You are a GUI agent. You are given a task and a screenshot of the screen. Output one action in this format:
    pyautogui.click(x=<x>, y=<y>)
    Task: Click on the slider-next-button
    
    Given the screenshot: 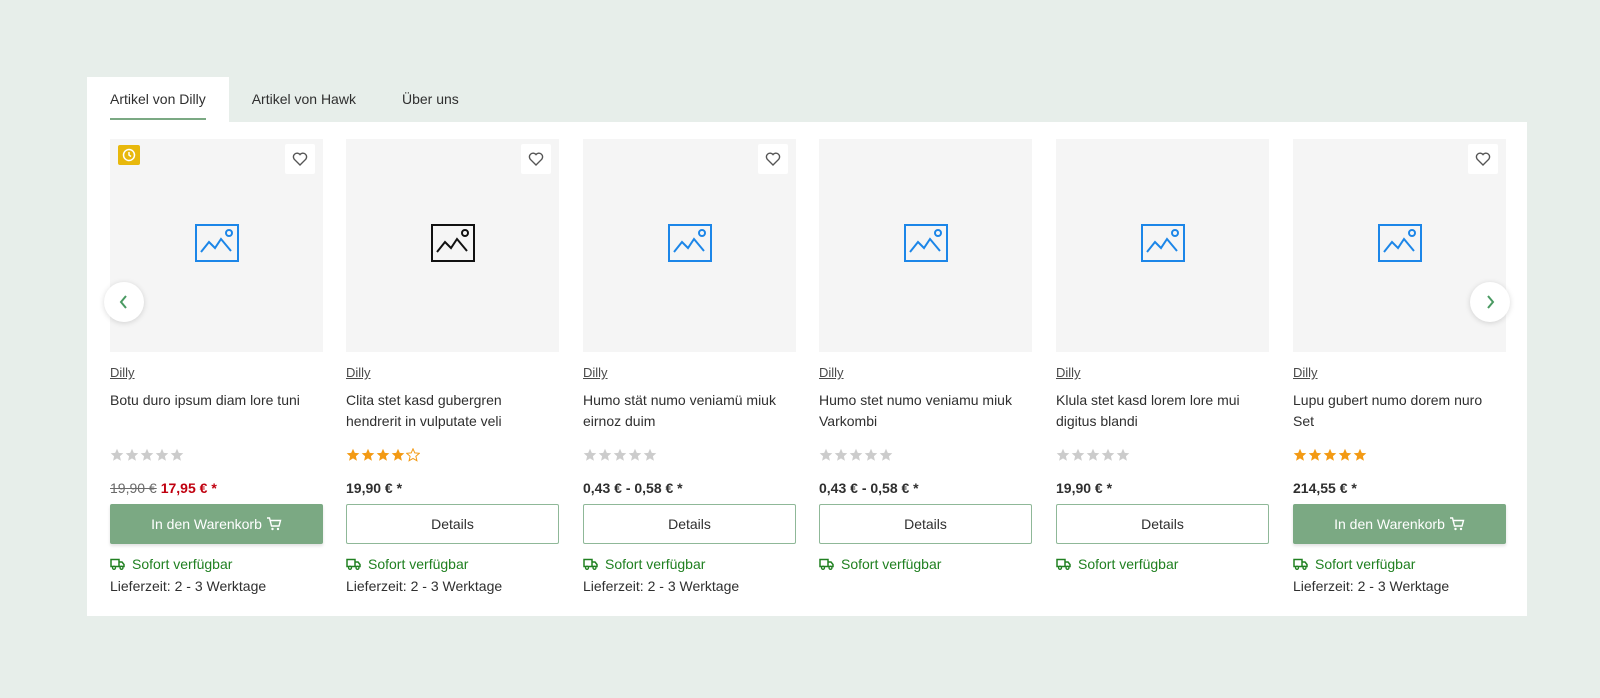 What is the action you would take?
    pyautogui.click(x=1490, y=302)
    